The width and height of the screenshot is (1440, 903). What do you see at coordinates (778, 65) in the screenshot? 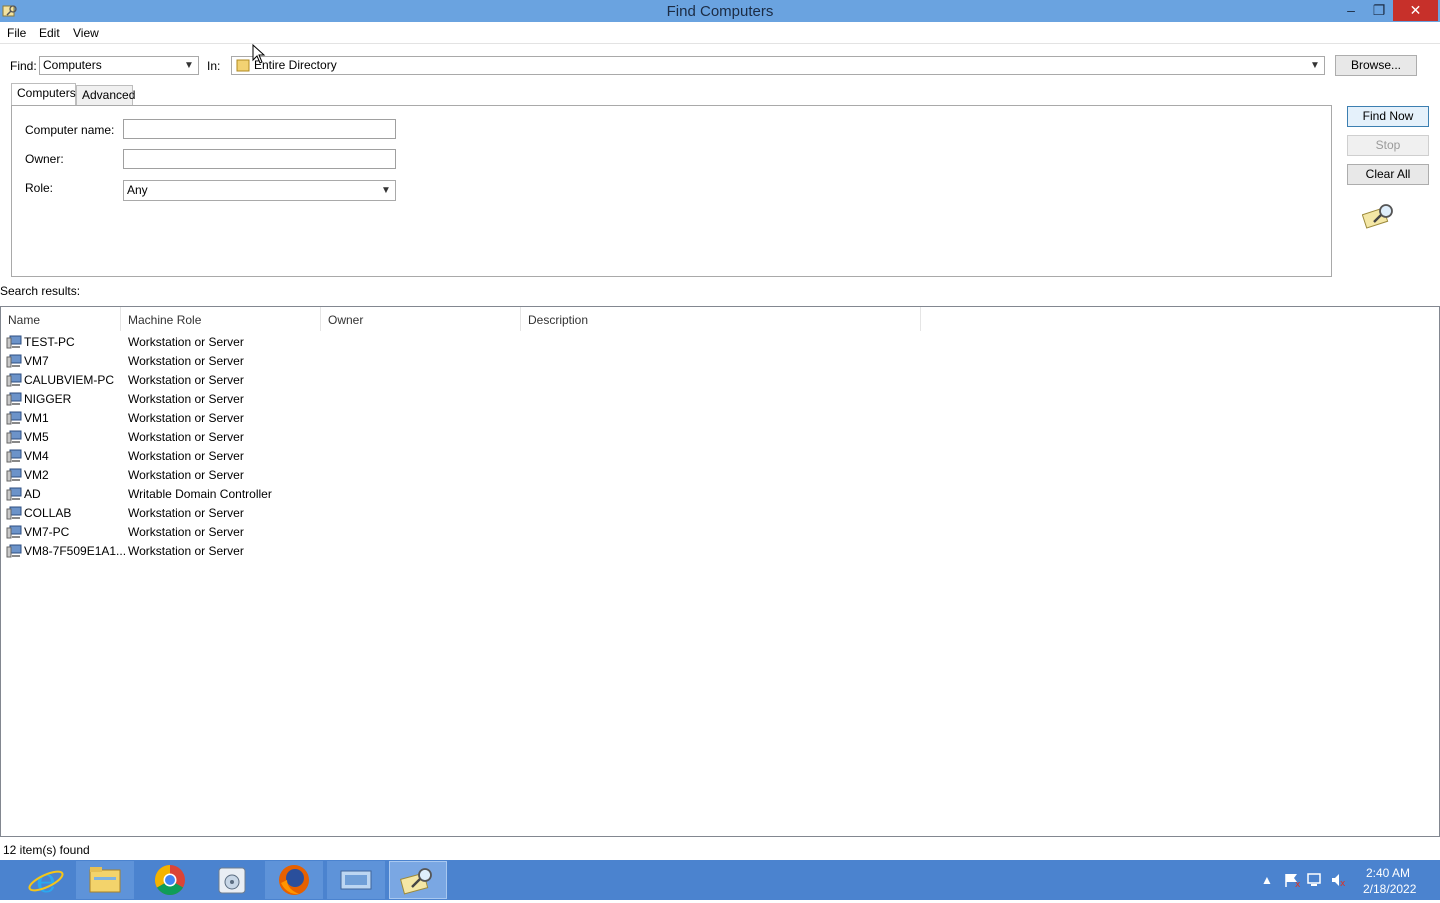
I see `search-scope-select: Entire Directory ▼` at bounding box center [778, 65].